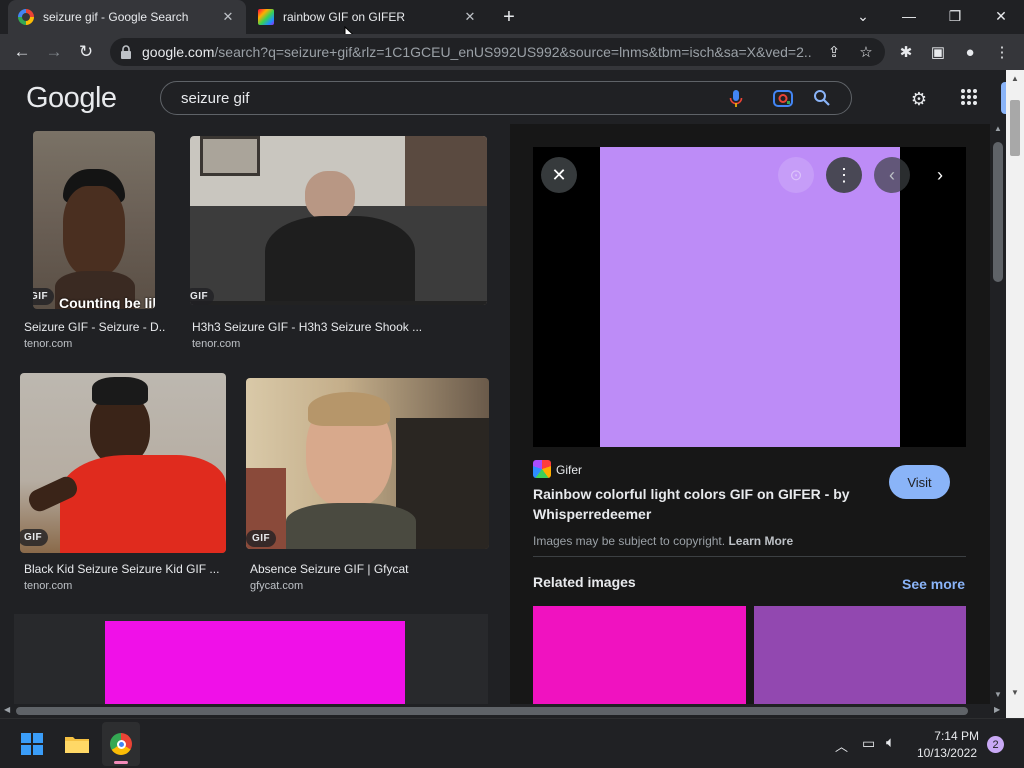 The width and height of the screenshot is (1024, 768). I want to click on scroll-left-arrow-icon: ◀, so click(7, 709).